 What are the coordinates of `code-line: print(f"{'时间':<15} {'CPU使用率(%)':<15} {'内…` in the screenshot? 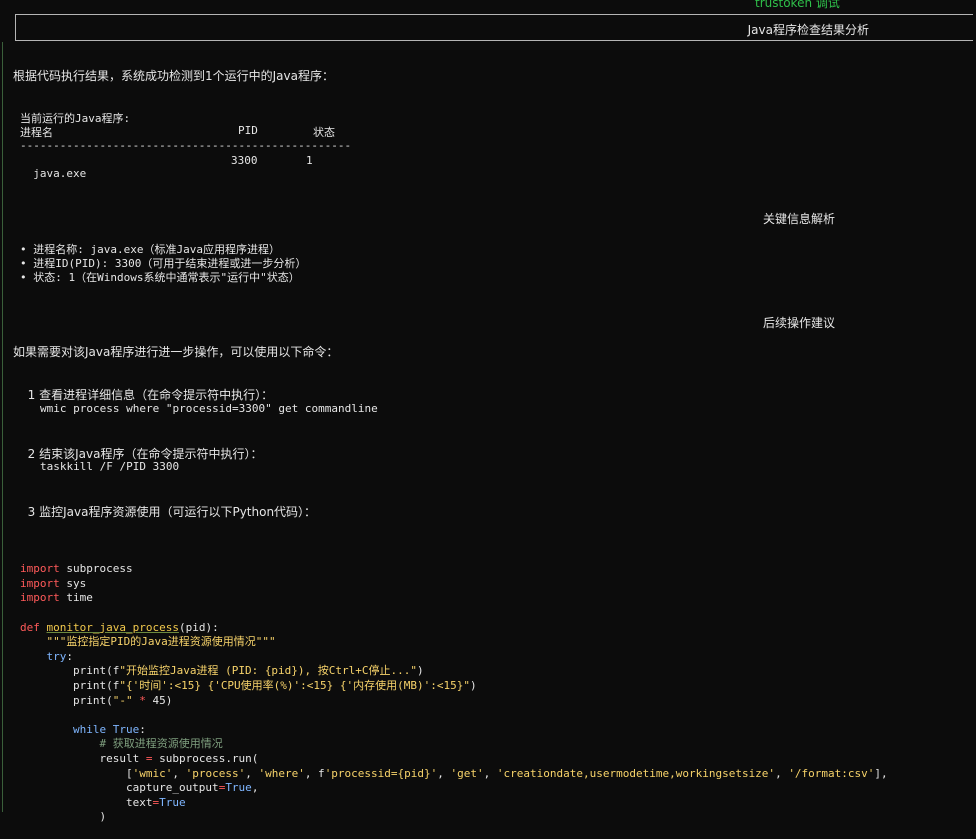 It's located at (248, 685).